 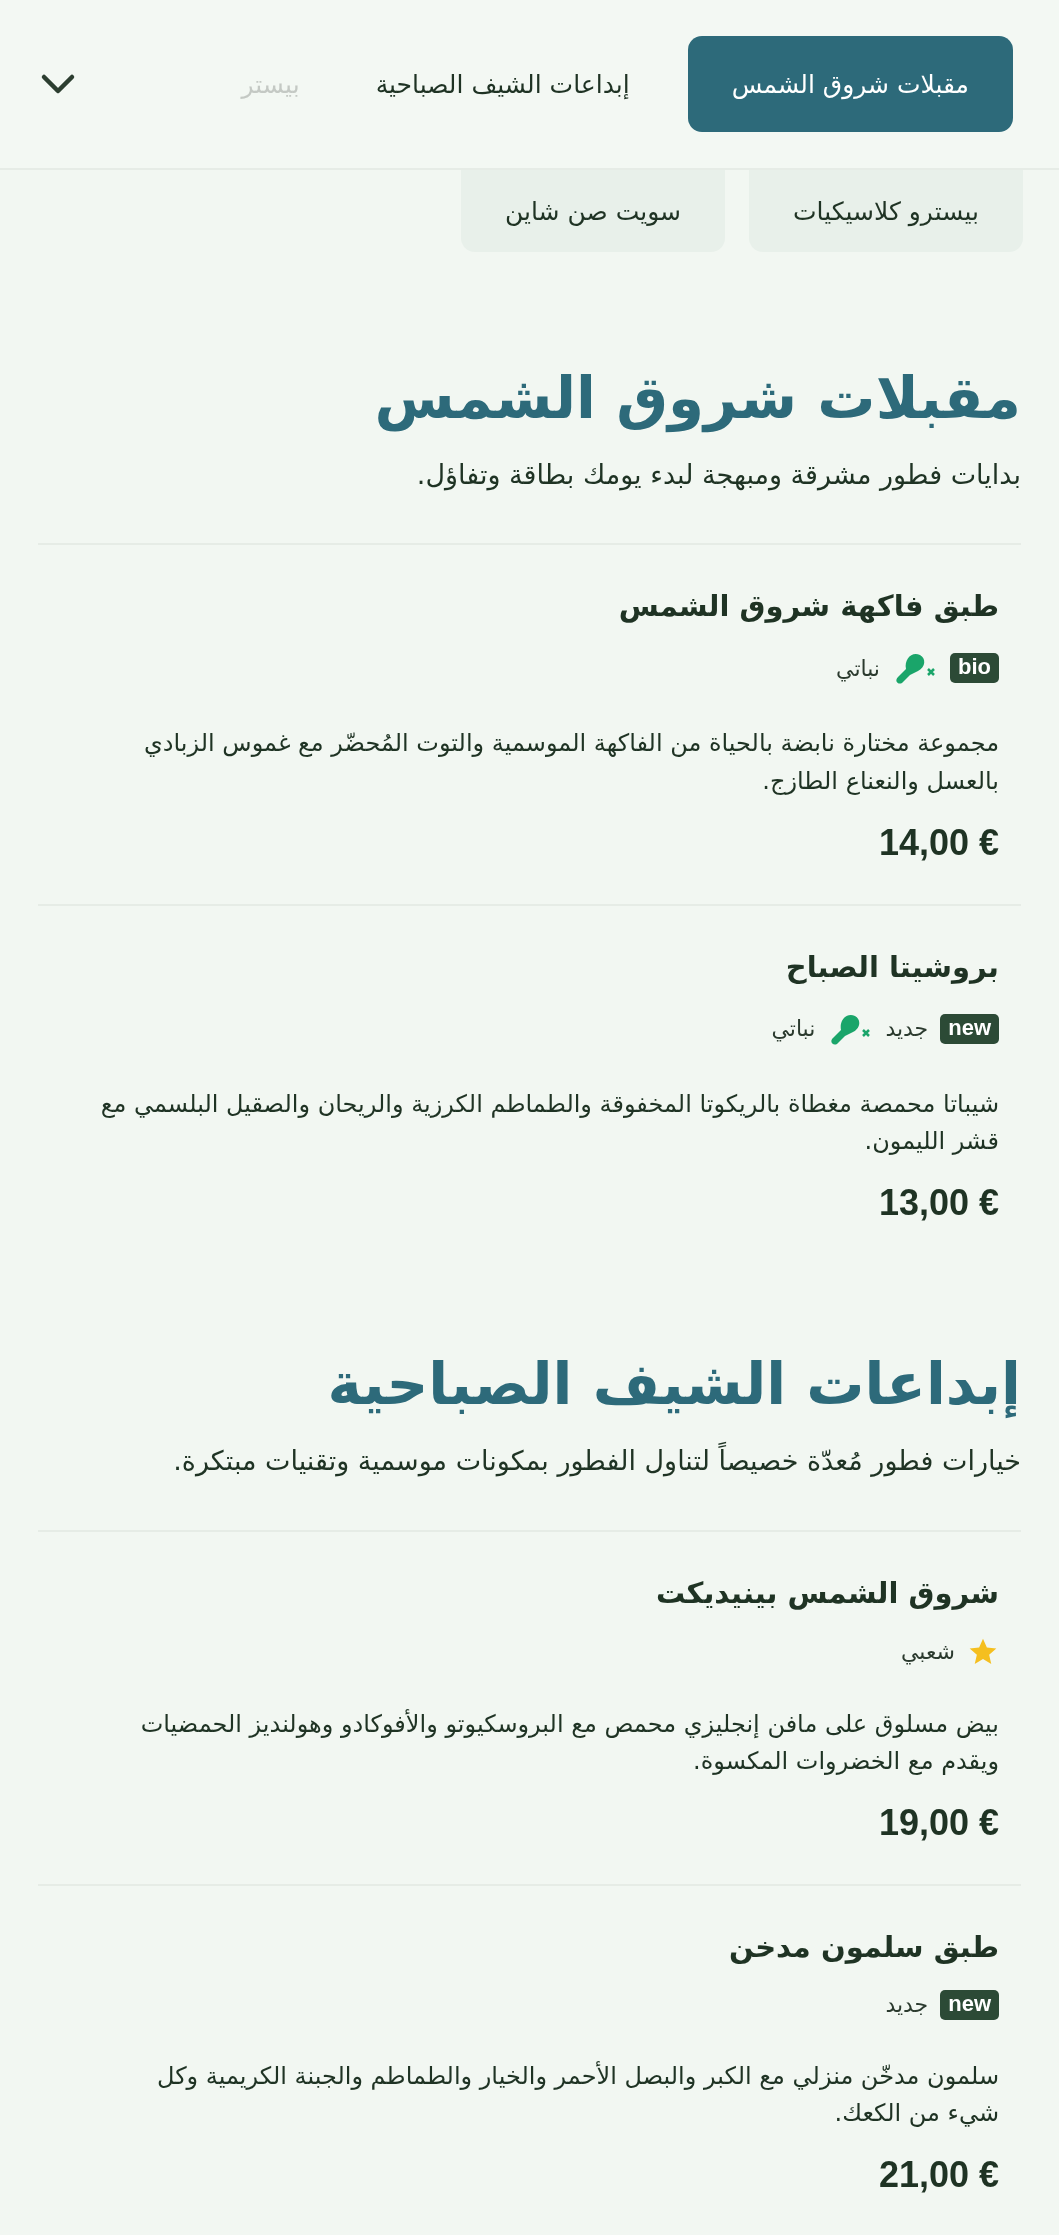 What do you see at coordinates (938, 1822) in the screenshot?
I see `dish-price: 19,00 €` at bounding box center [938, 1822].